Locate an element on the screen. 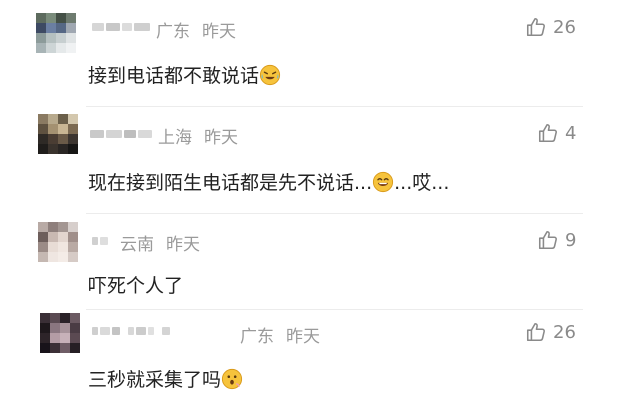 The height and width of the screenshot is (403, 617). comment-meta: 上海 昨天 is located at coordinates (198, 135).